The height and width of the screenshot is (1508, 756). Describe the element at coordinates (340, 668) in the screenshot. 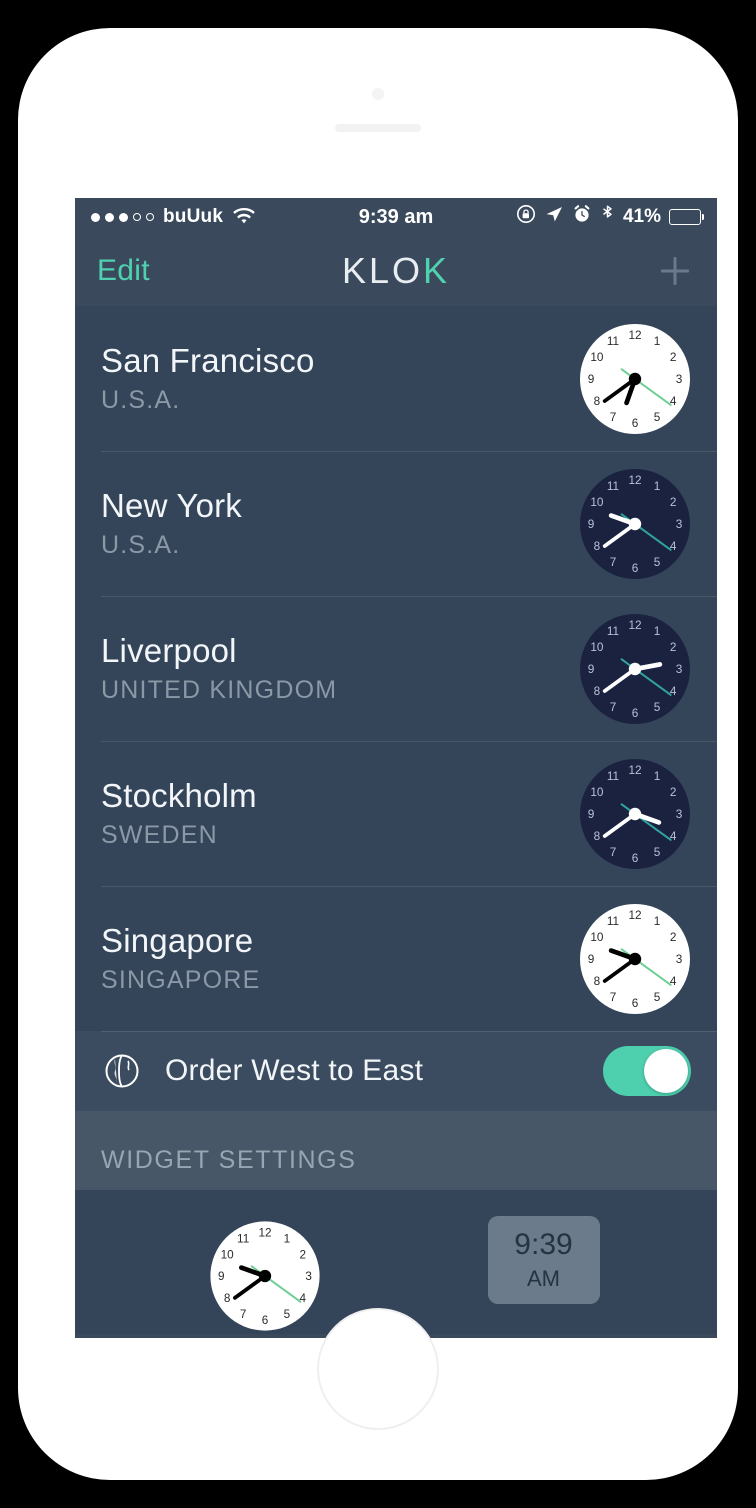

I see `city-row-text: Liverpool UNITED KINGDOM` at that location.